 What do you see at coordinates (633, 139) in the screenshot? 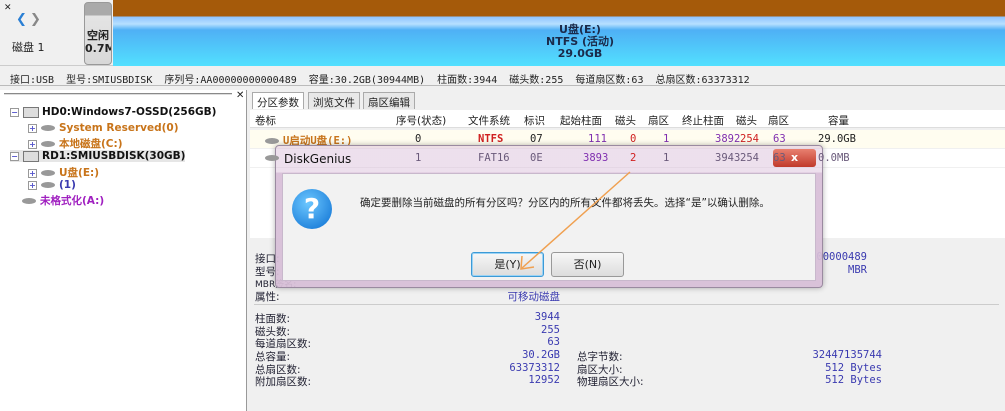
I see `cell-head: 0` at bounding box center [633, 139].